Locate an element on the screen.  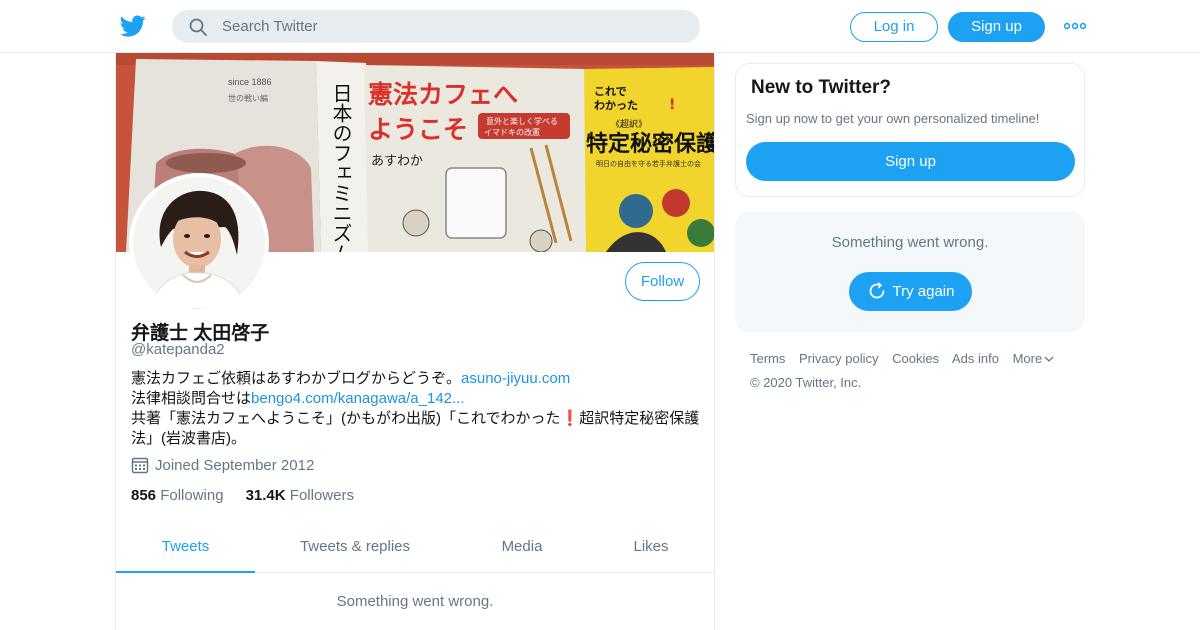
twitter-bird-icon is located at coordinates (133, 26).